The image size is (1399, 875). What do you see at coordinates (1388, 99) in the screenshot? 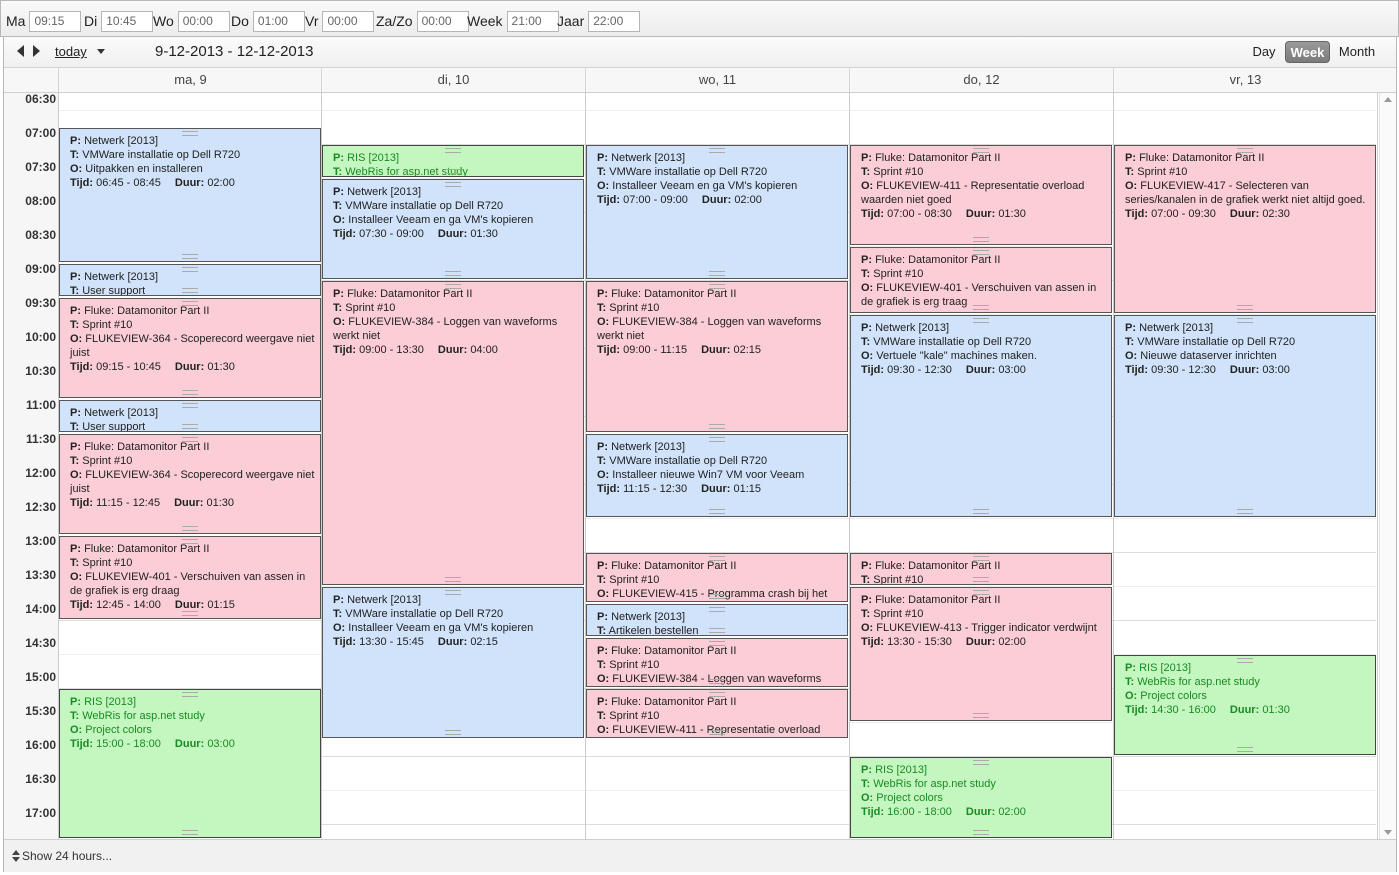
I see `scroll-up-icon` at bounding box center [1388, 99].